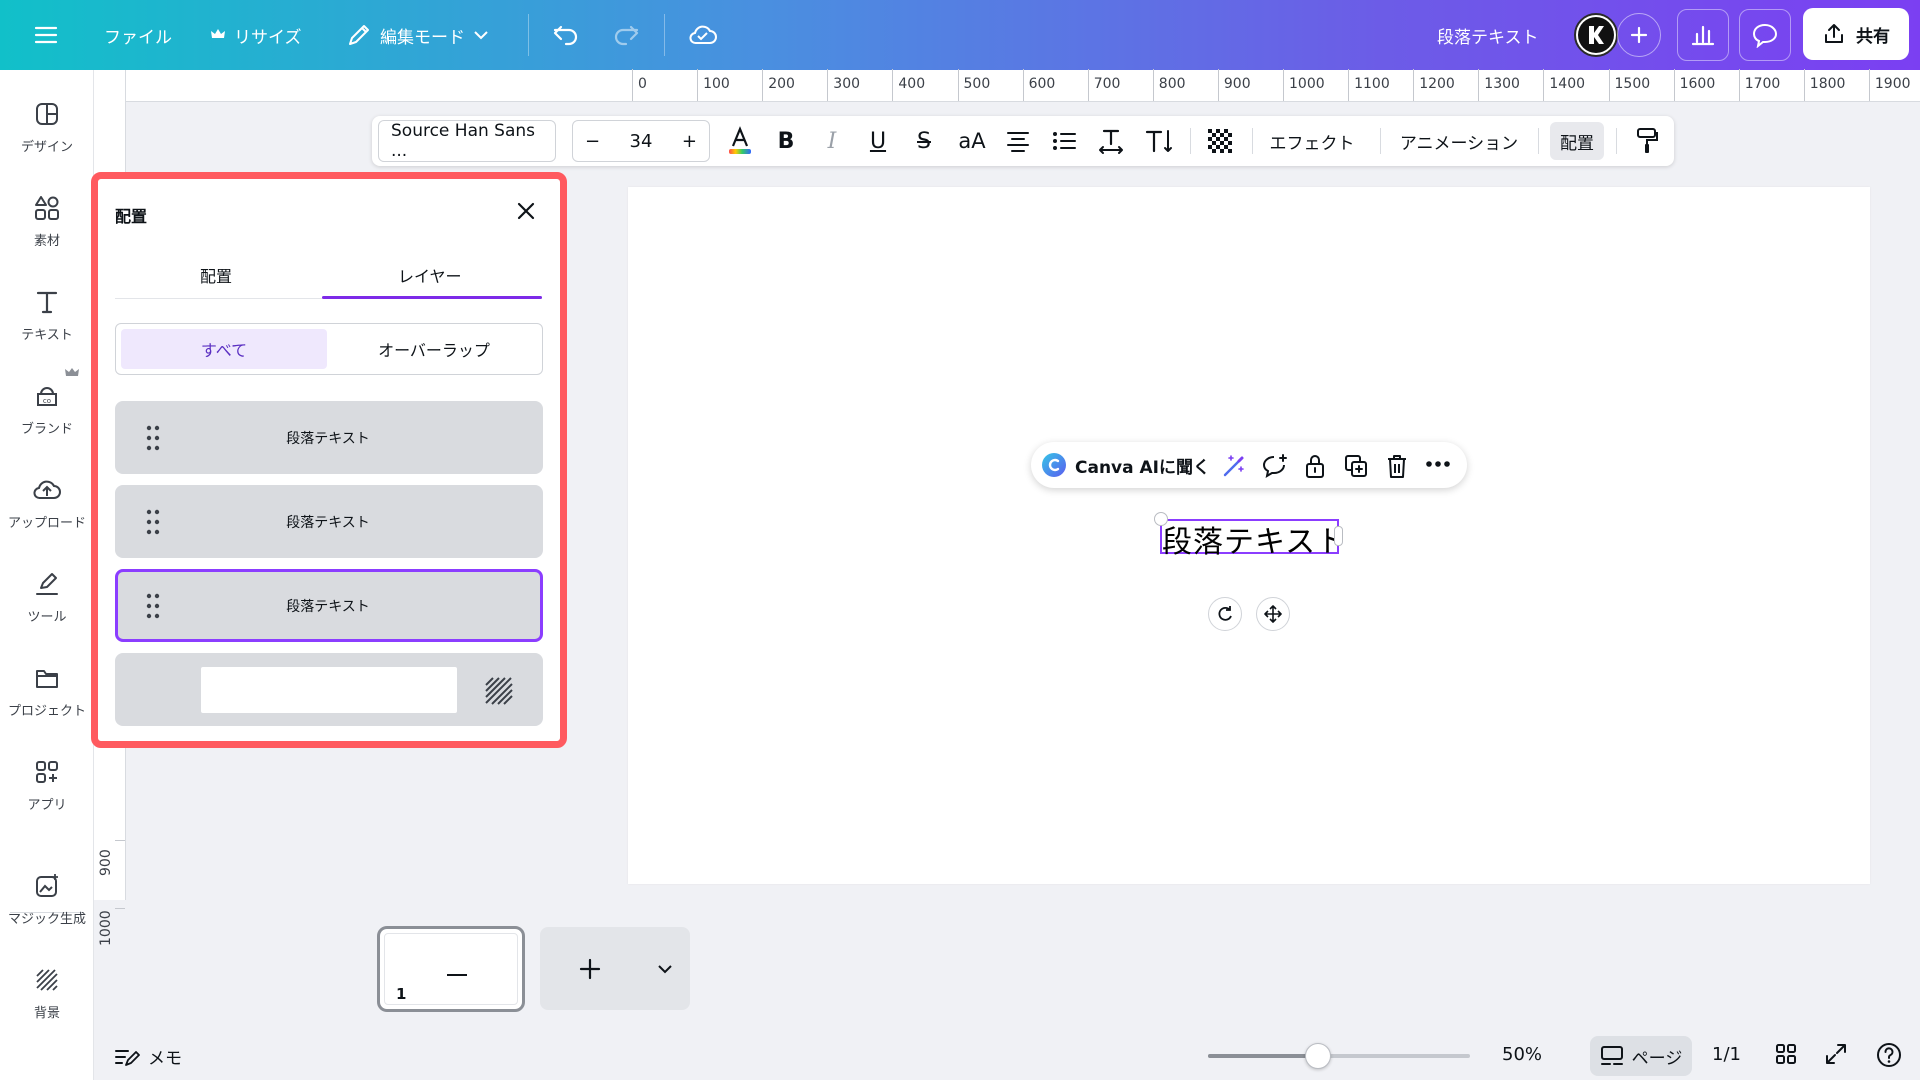  Describe the element at coordinates (1339, 1056) in the screenshot. I see `zoom-slider` at that location.